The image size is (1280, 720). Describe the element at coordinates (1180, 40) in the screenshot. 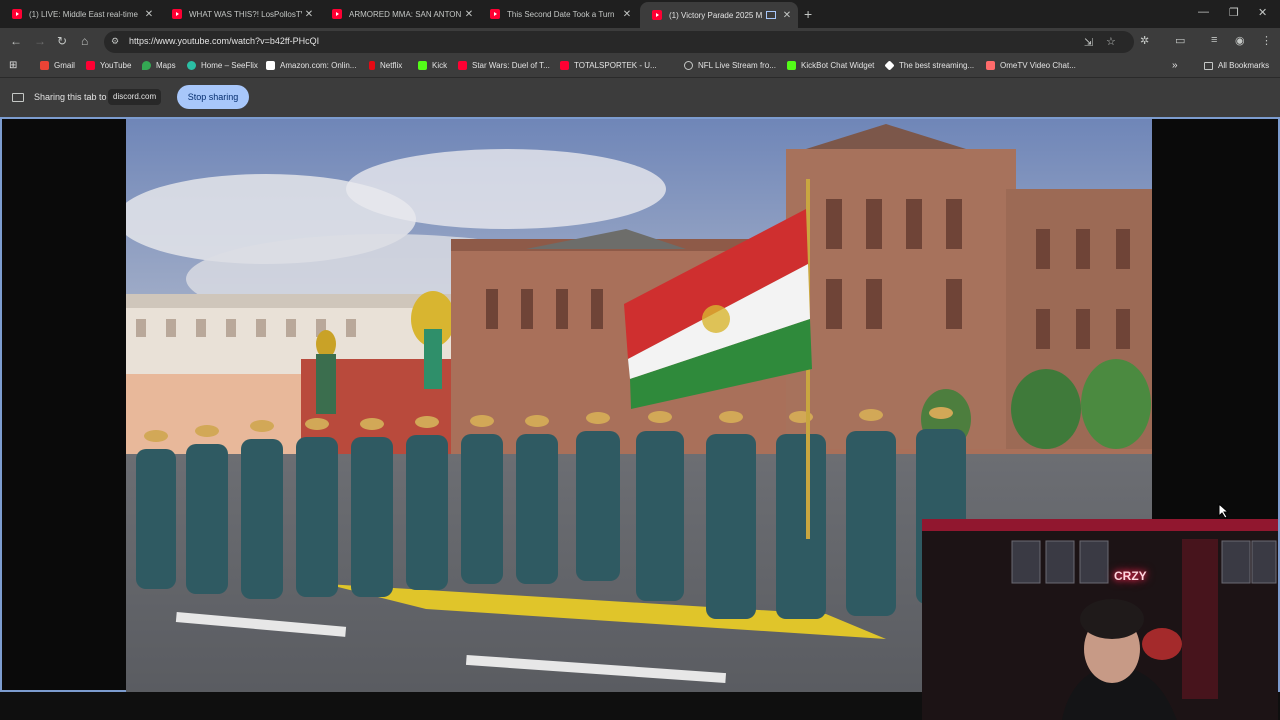

I see `cast-icon: ▭` at that location.